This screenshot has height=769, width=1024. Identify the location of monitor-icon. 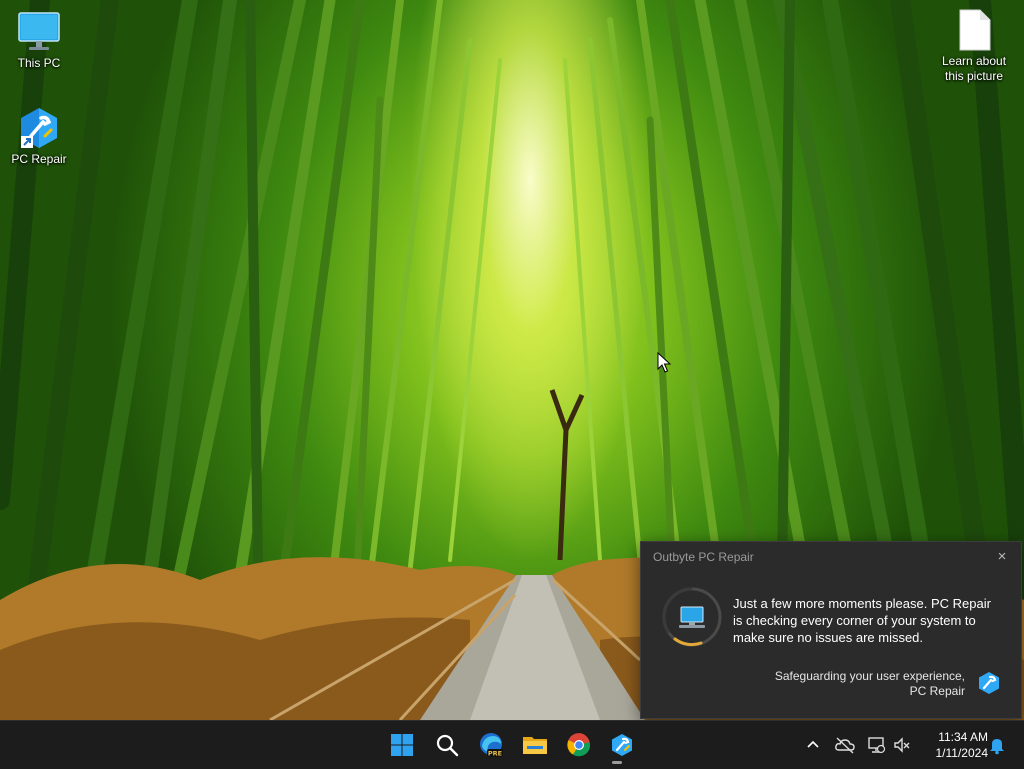
(39, 32).